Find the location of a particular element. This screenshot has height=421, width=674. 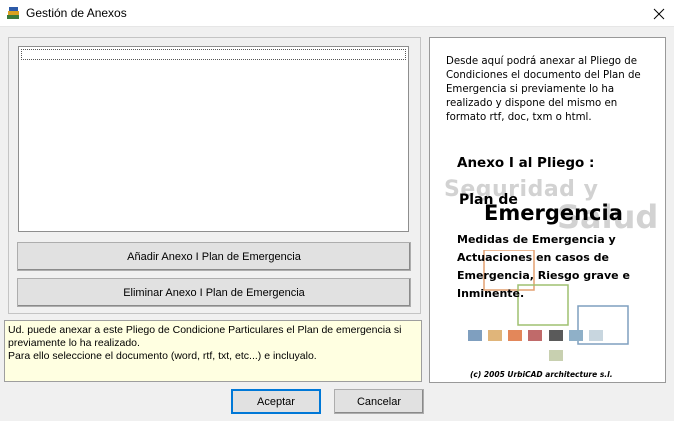

info-line-2: previamente lo ha realizado. is located at coordinates (74, 343).